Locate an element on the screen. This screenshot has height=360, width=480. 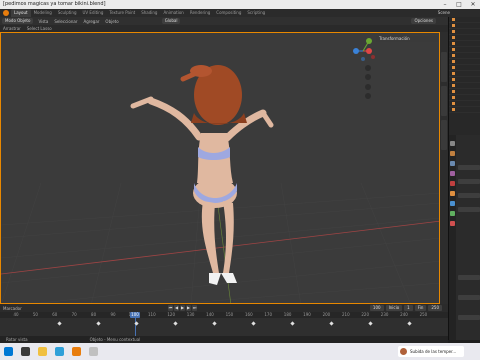
frame-tick-label: 70 is located at coordinates (74, 314).